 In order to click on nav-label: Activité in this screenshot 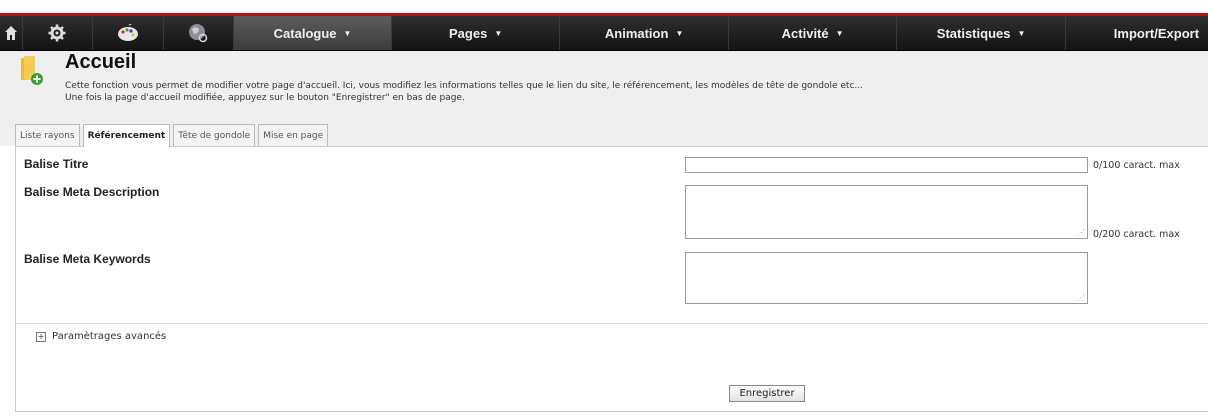, I will do `click(805, 33)`.